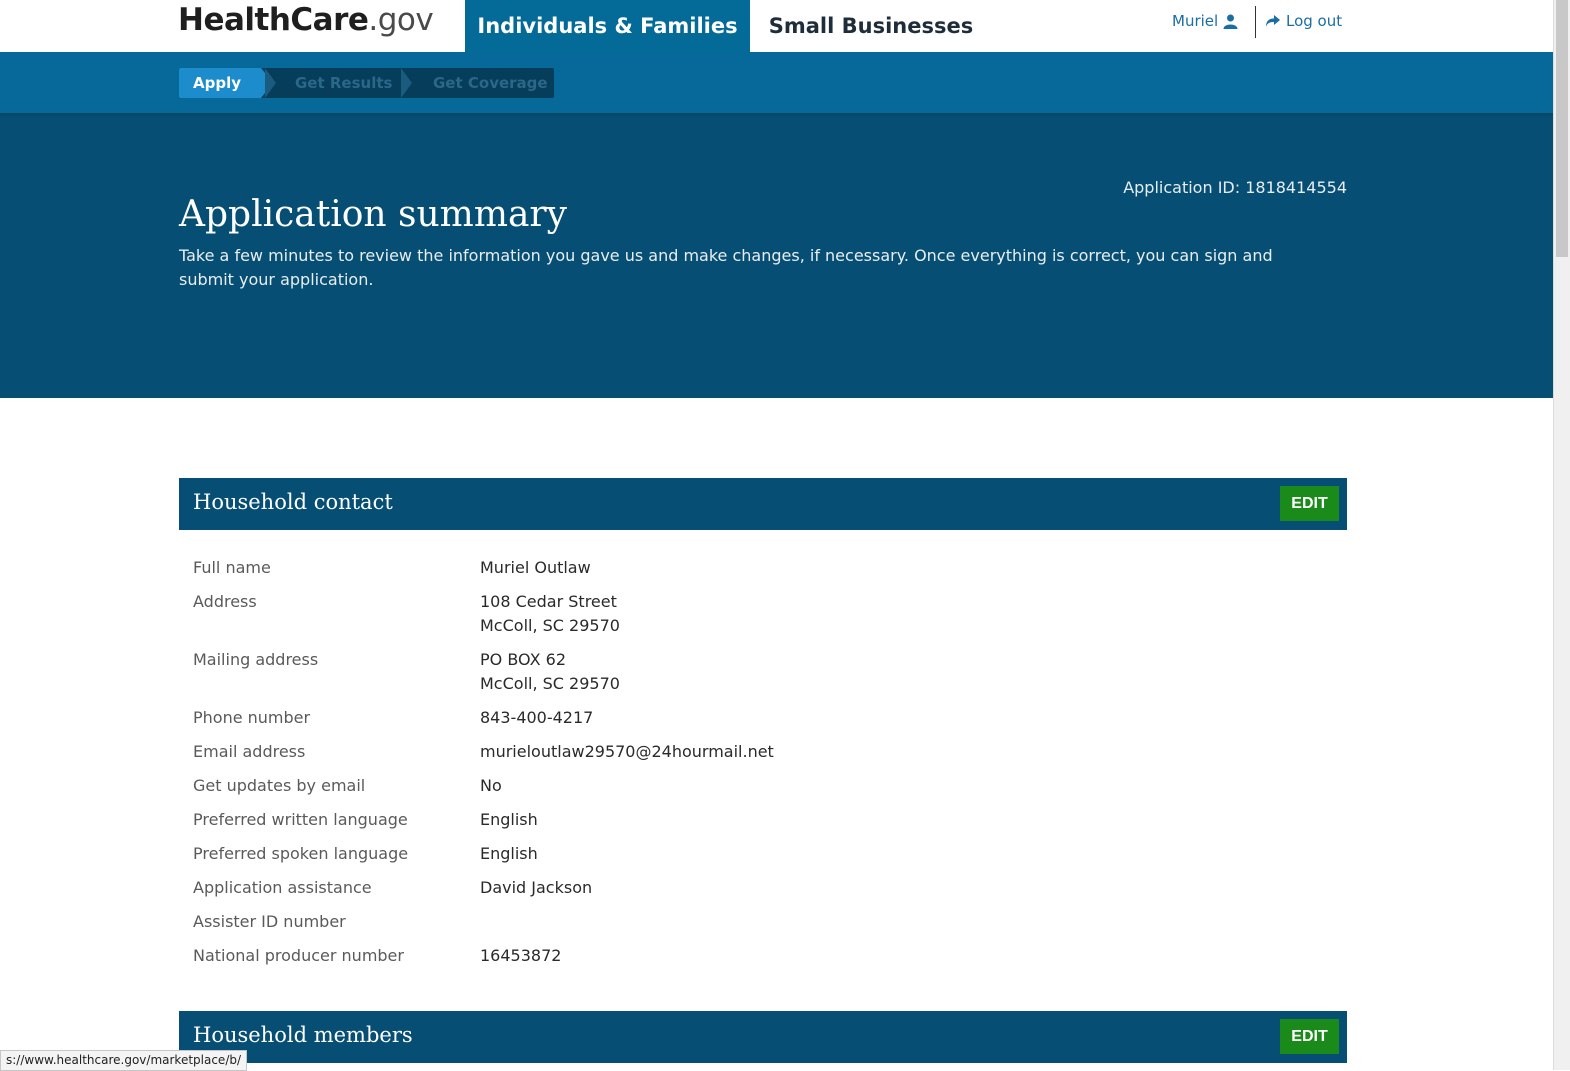 The height and width of the screenshot is (1071, 1570). Describe the element at coordinates (1235, 187) in the screenshot. I see `application-id: Application ID: 1818414554` at that location.